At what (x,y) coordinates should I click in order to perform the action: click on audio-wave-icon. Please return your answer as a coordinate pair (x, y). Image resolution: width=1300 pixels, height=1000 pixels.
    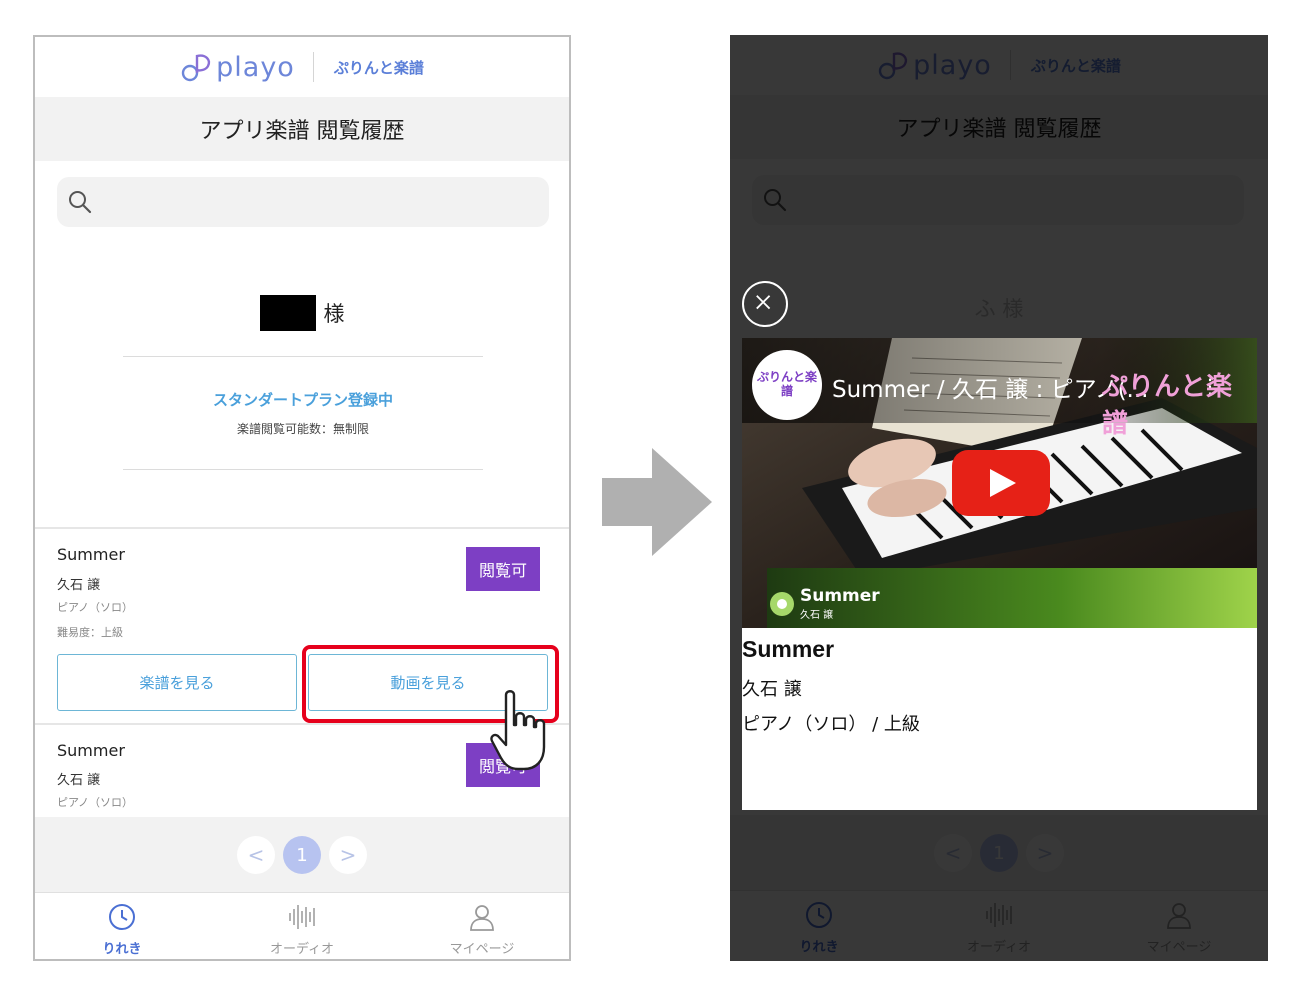
    Looking at the image, I should click on (302, 917).